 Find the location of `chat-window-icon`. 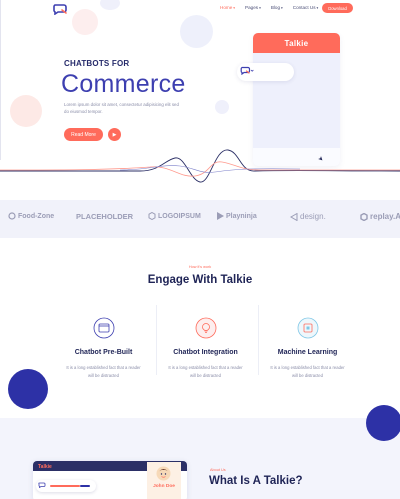

chat-window-icon is located at coordinates (104, 328).